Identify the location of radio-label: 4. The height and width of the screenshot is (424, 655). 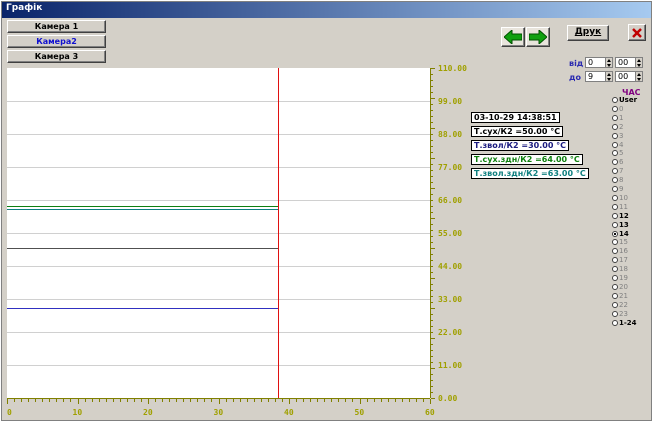
(621, 144).